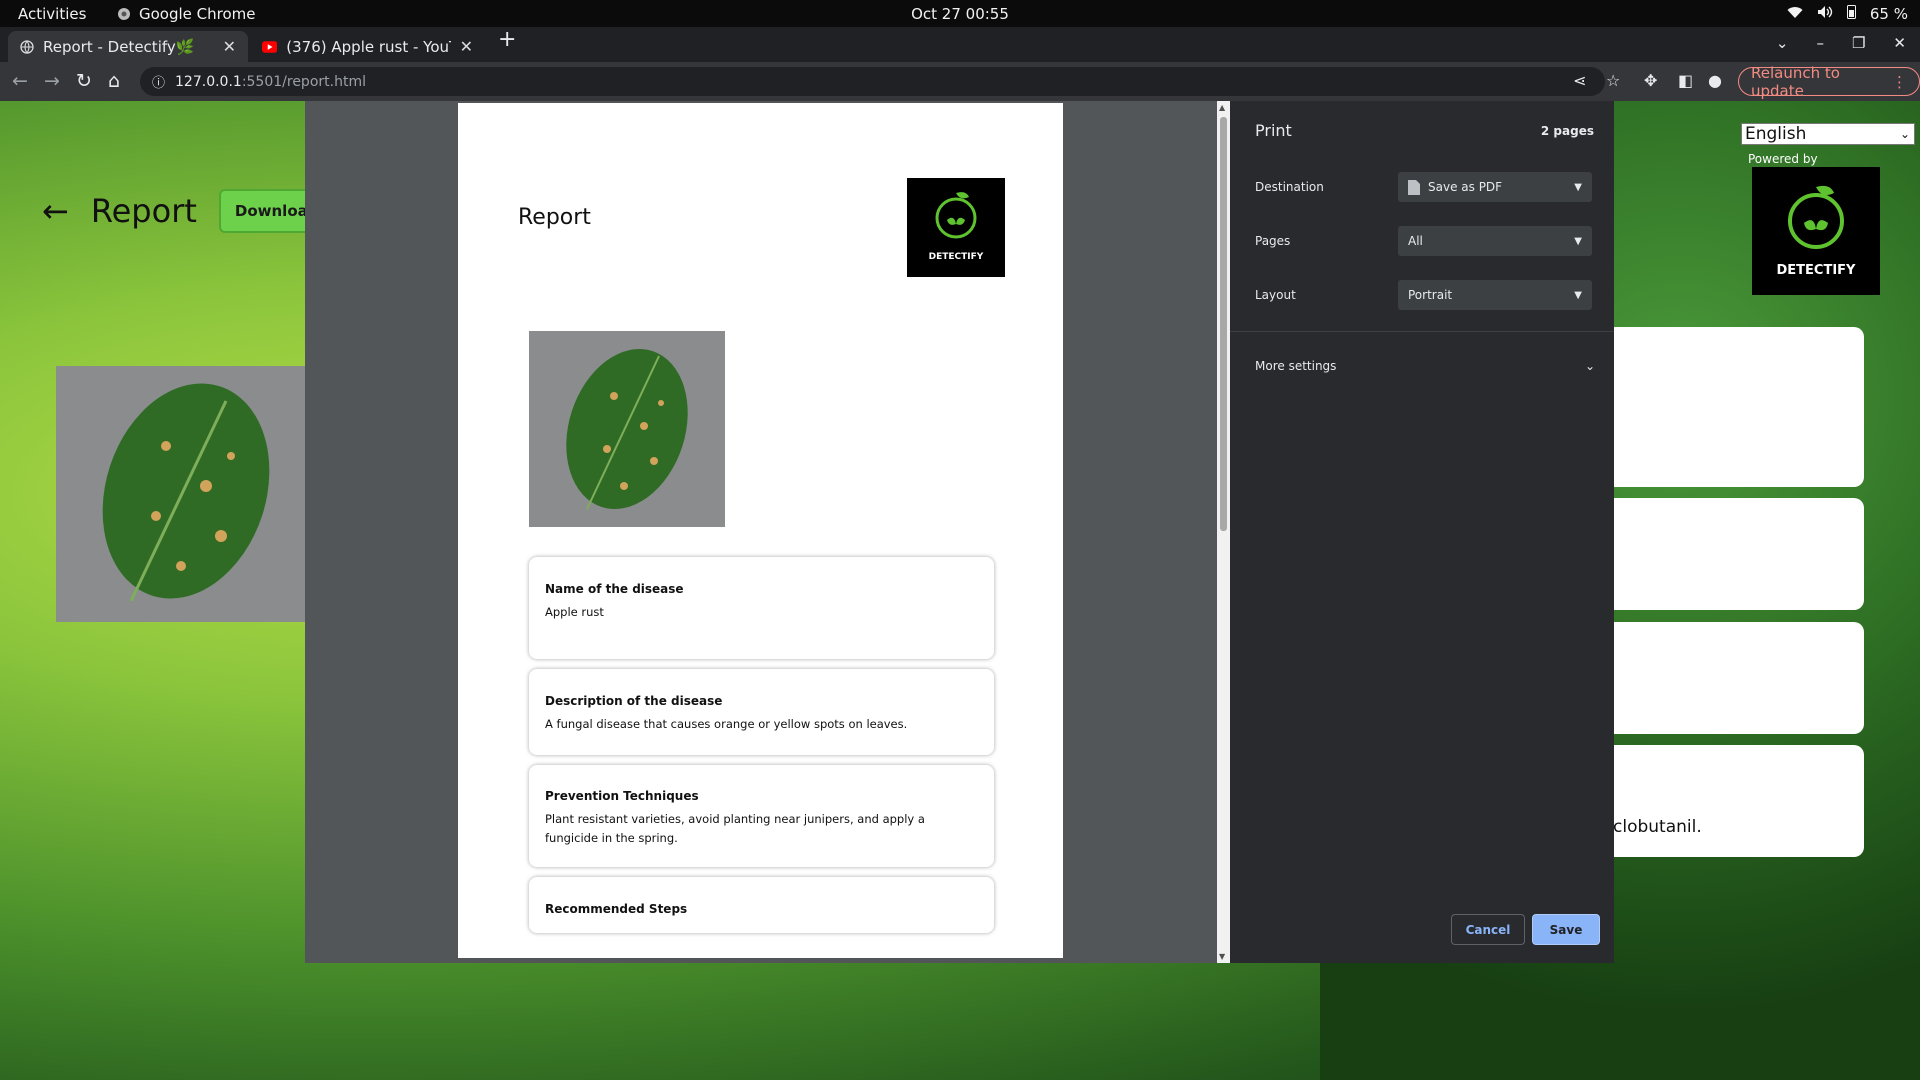  What do you see at coordinates (1495, 295) in the screenshot?
I see `layout-select: Portrait ▼` at bounding box center [1495, 295].